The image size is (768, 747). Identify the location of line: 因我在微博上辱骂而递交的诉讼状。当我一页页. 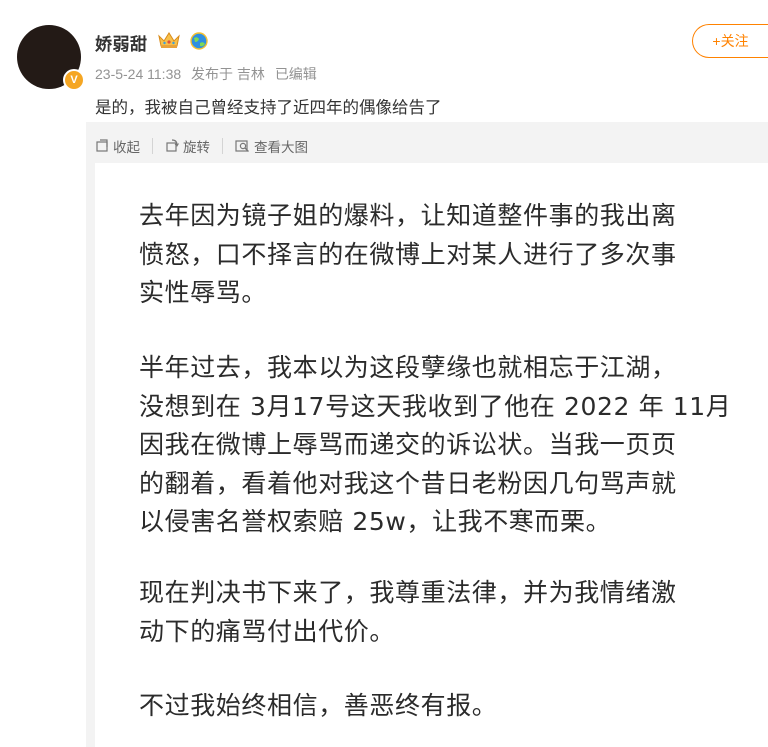
(408, 444).